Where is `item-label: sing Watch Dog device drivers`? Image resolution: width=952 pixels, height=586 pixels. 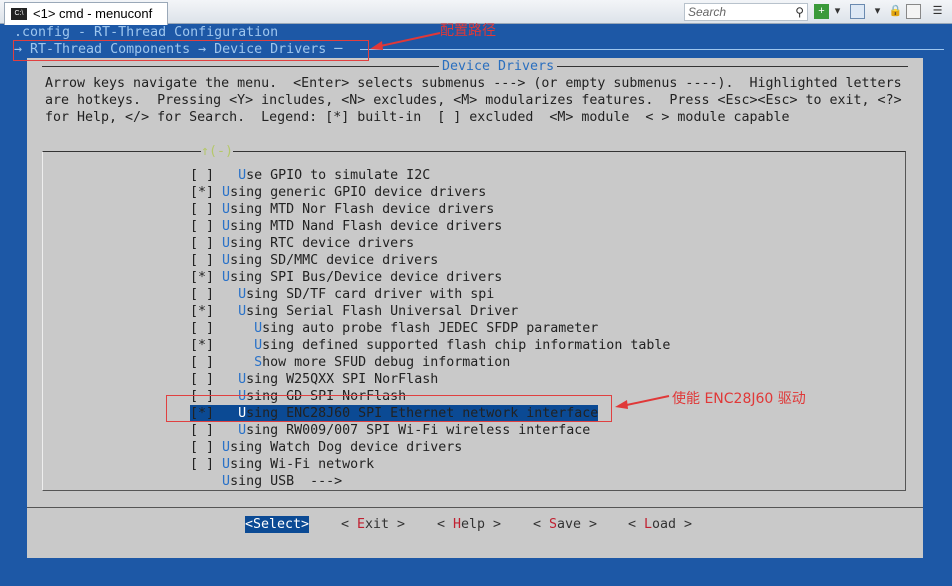 item-label: sing Watch Dog device drivers is located at coordinates (346, 447).